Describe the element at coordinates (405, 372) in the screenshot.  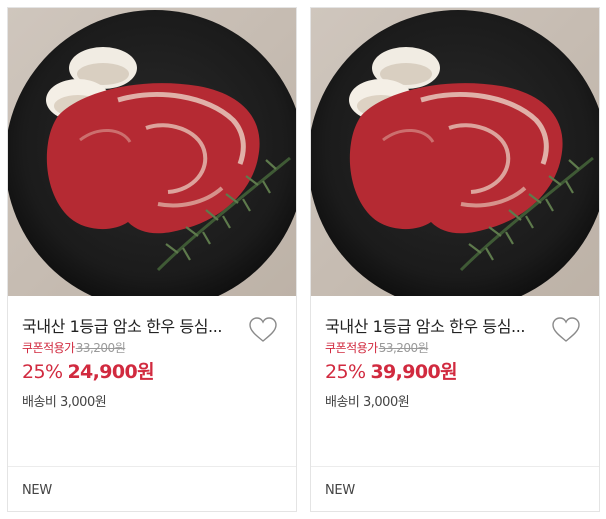
I see `sale-price: 39,900` at that location.